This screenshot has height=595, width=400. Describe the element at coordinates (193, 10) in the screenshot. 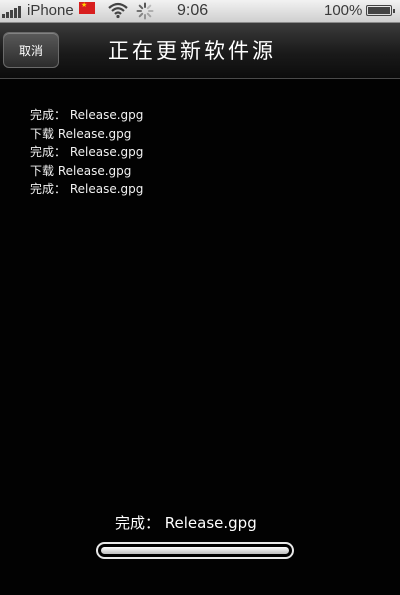

I see `clock: 9:06` at that location.